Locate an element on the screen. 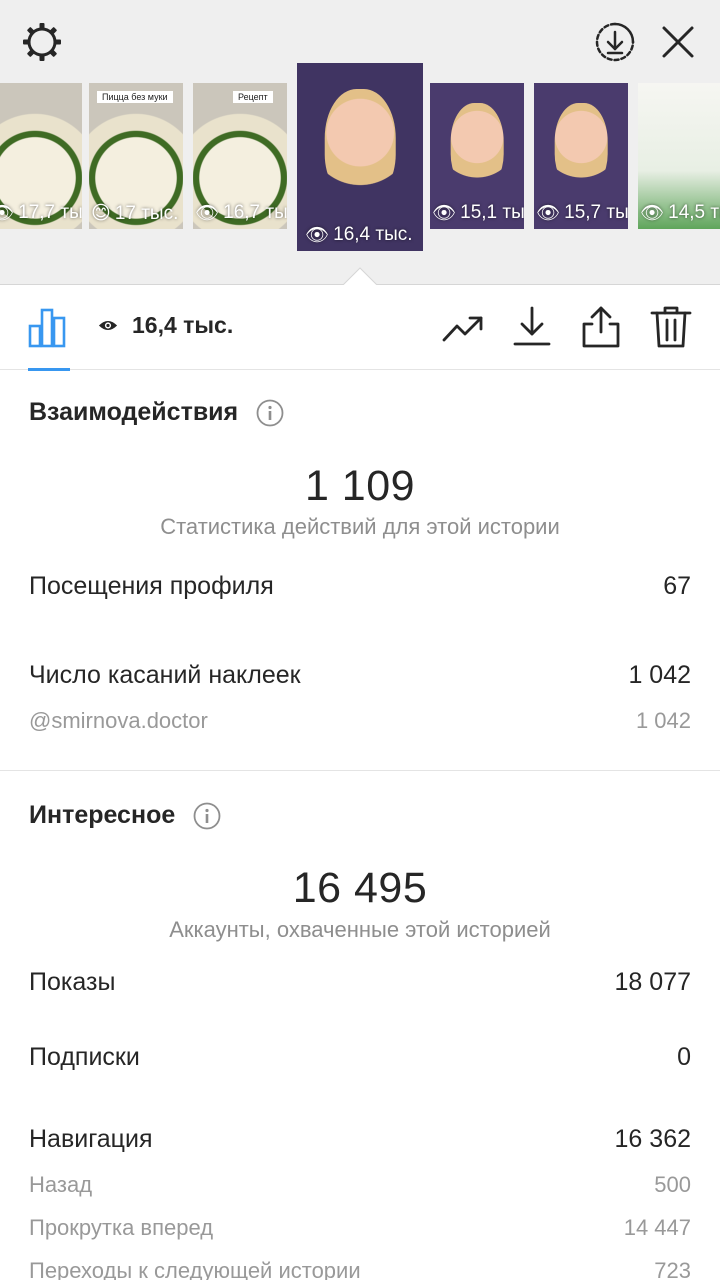 The height and width of the screenshot is (1280, 720). story-views: 👁15,1 тыс. is located at coordinates (478, 213).